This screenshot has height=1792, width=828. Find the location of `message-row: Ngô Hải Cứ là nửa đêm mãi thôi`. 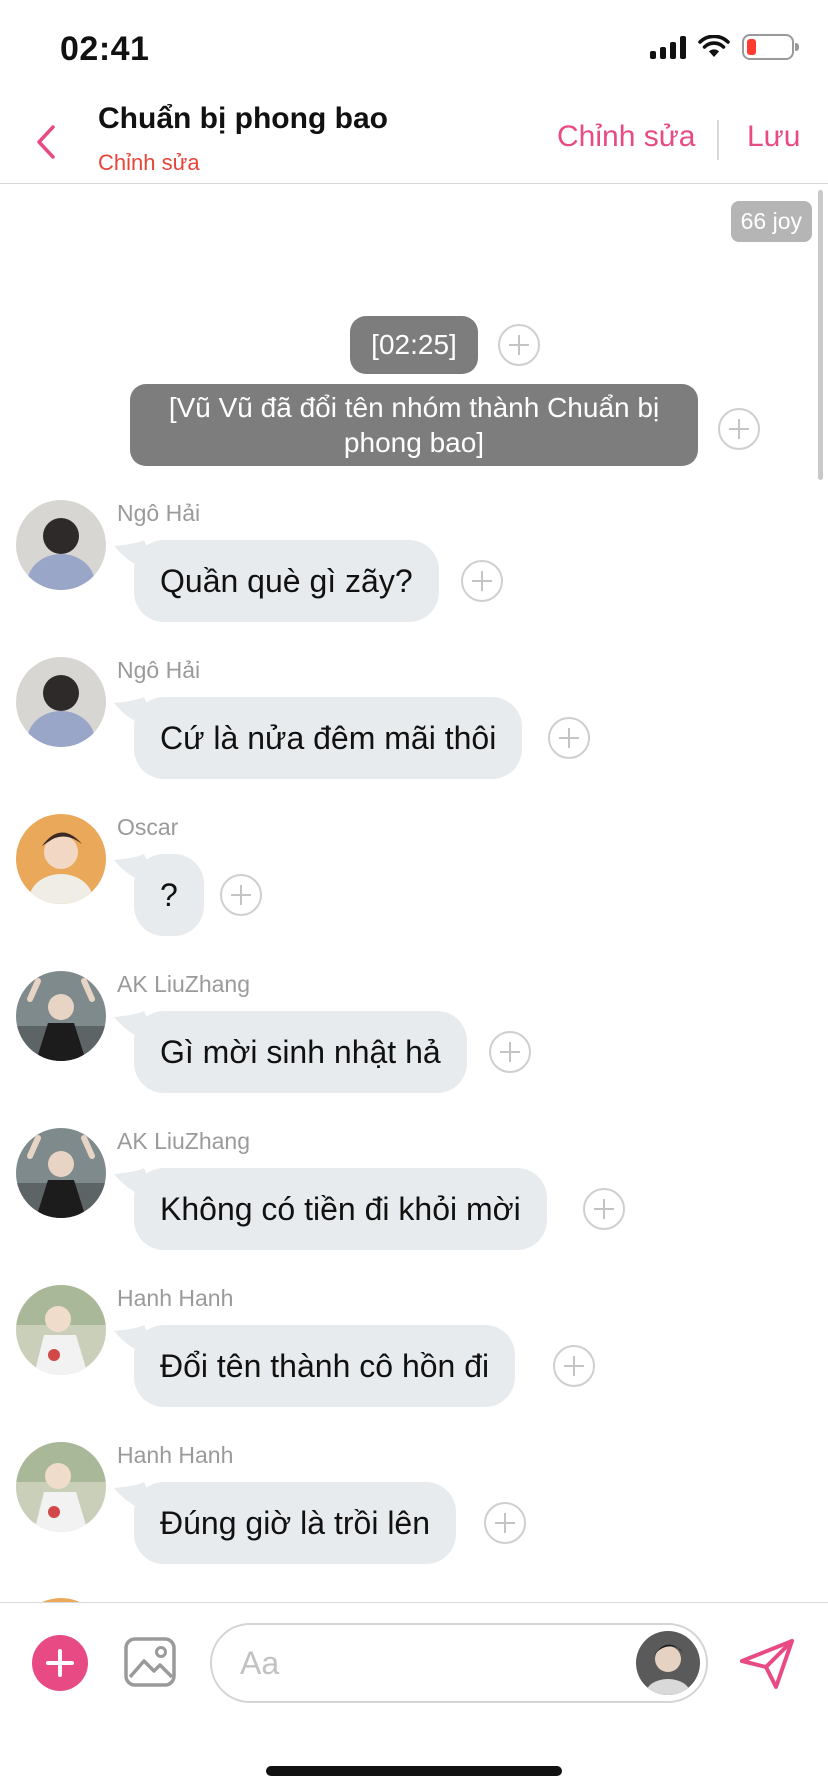

message-row: Ngô Hải Cứ là nửa đêm mãi thôi is located at coordinates (414, 732).